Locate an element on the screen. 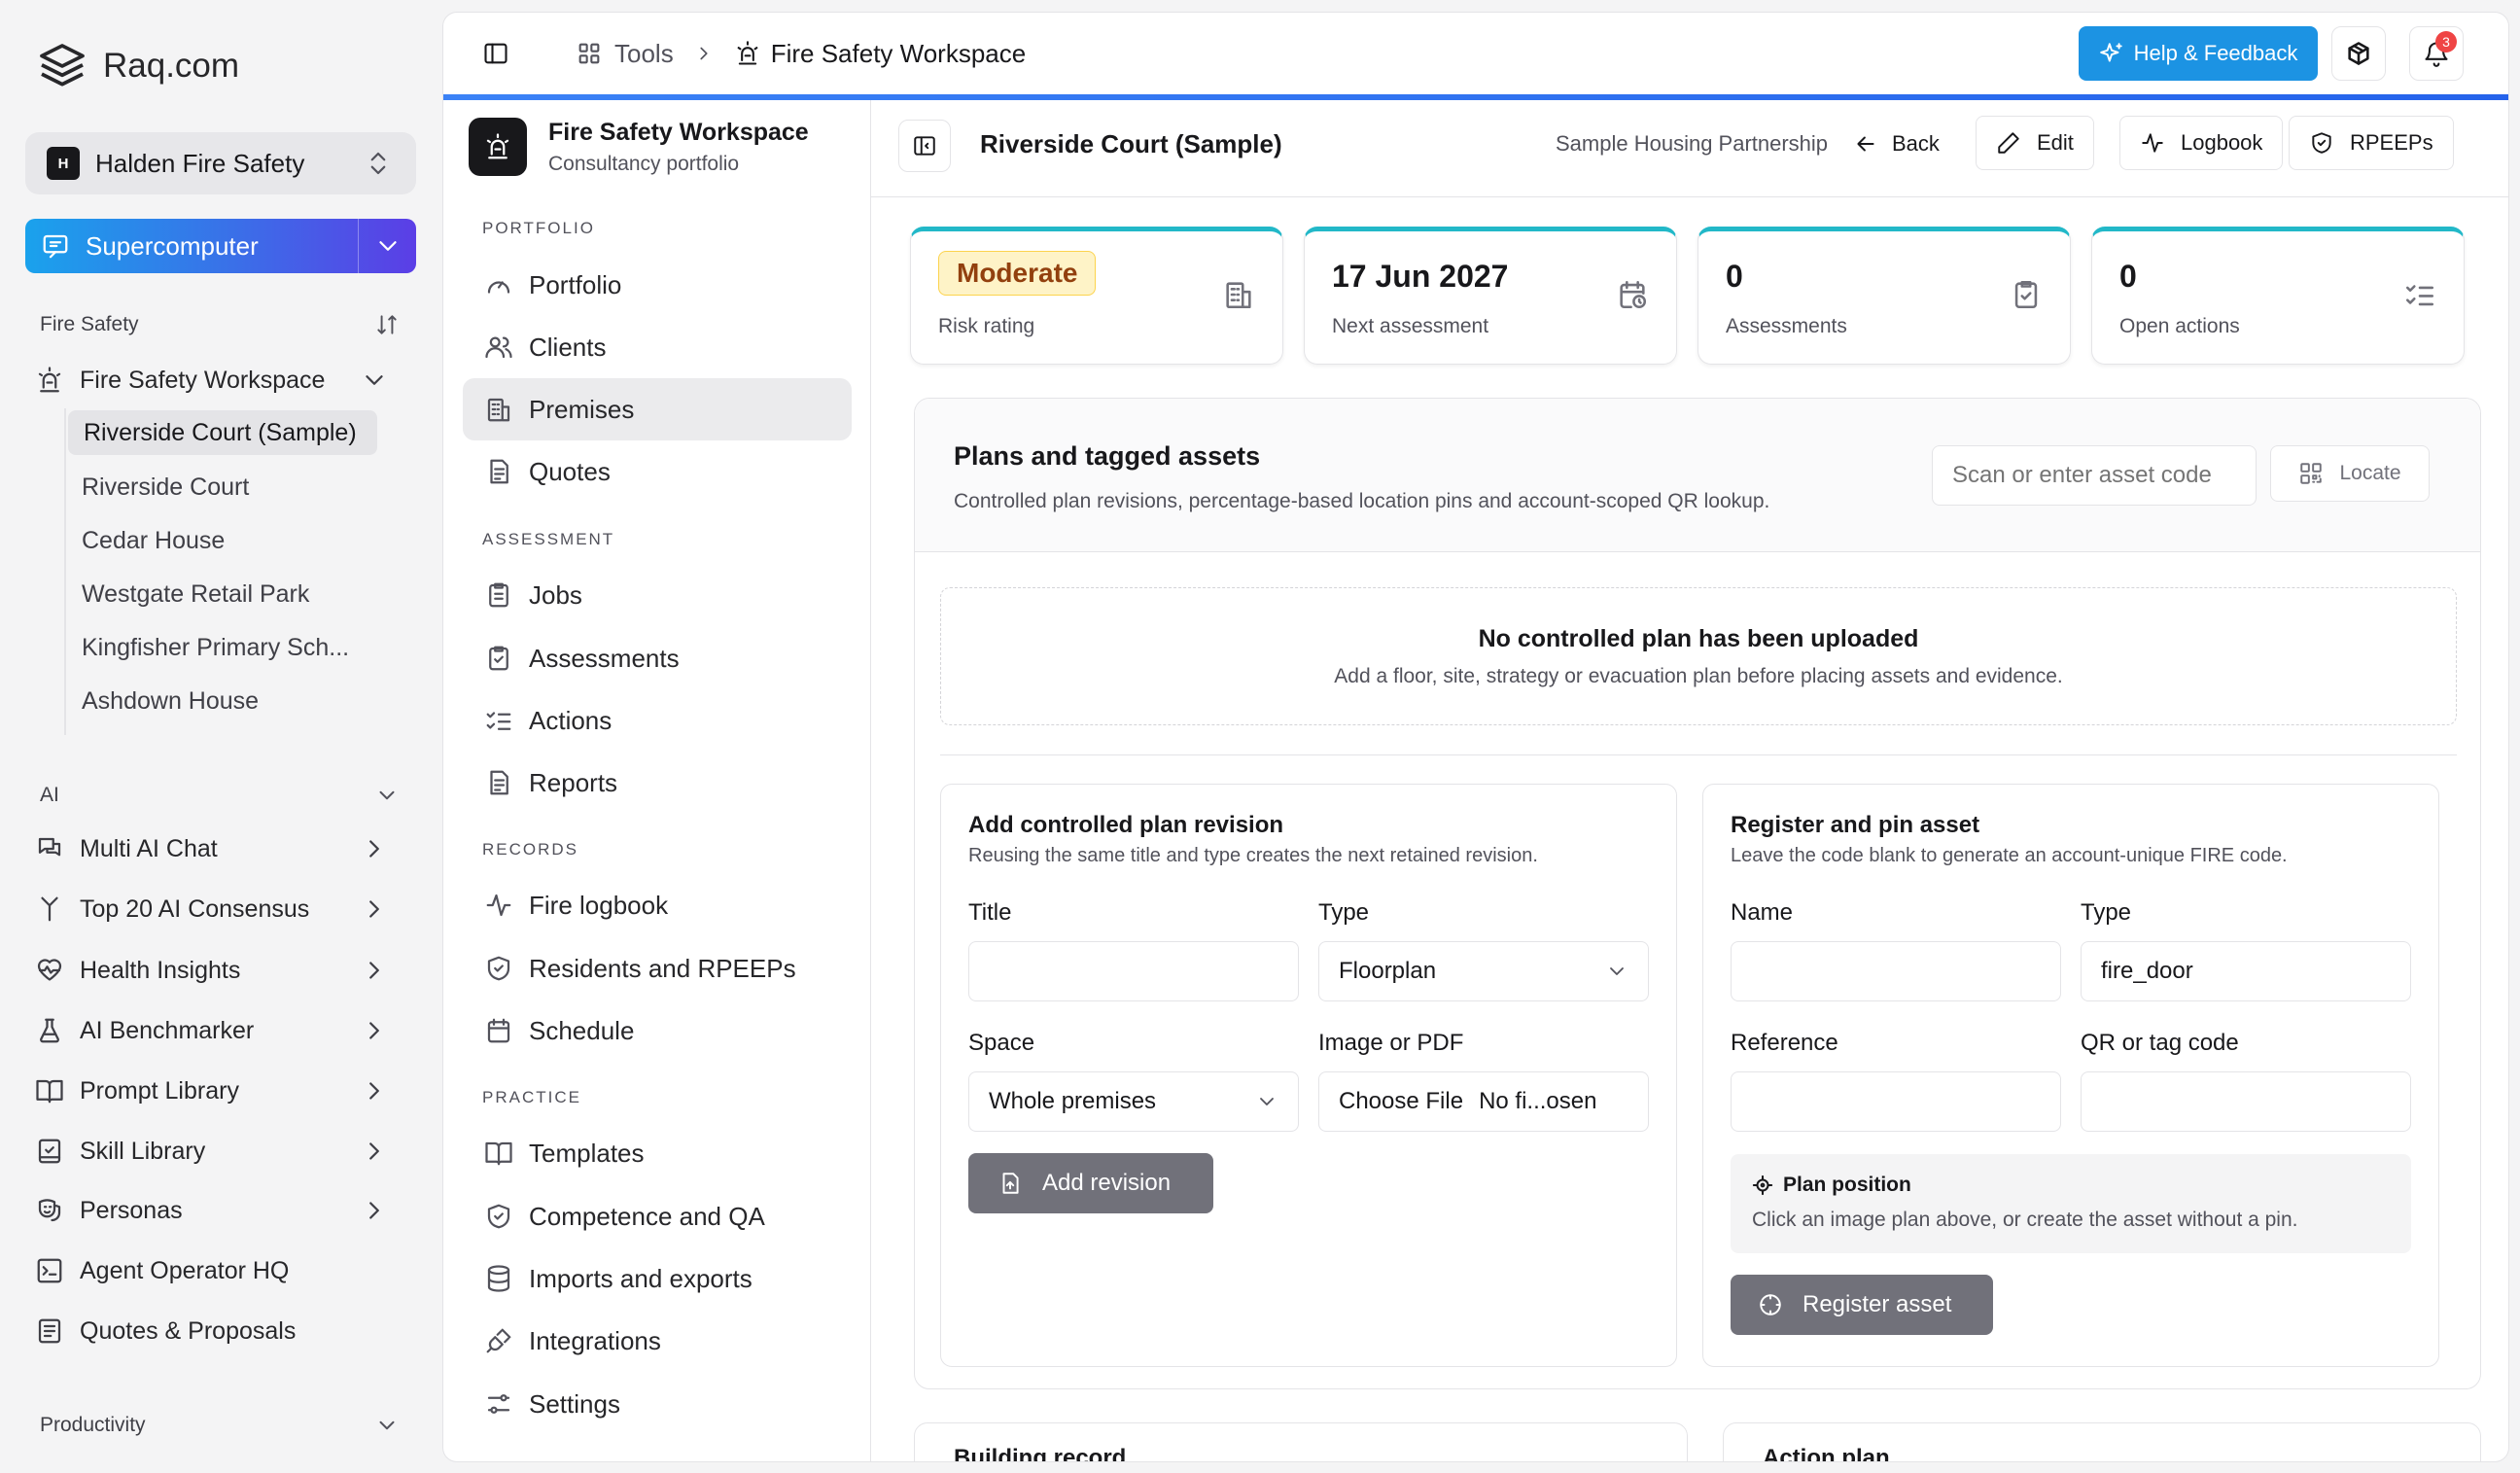 This screenshot has height=1473, width=2520. org-switcher: H Halden Fire Safety is located at coordinates (220, 163).